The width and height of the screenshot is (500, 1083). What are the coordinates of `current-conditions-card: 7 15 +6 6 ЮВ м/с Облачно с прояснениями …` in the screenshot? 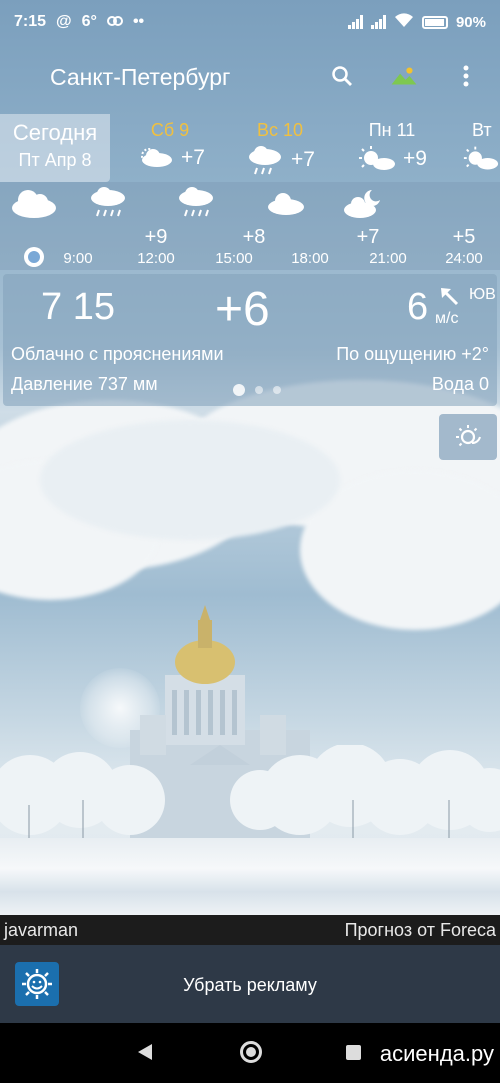 It's located at (250, 340).